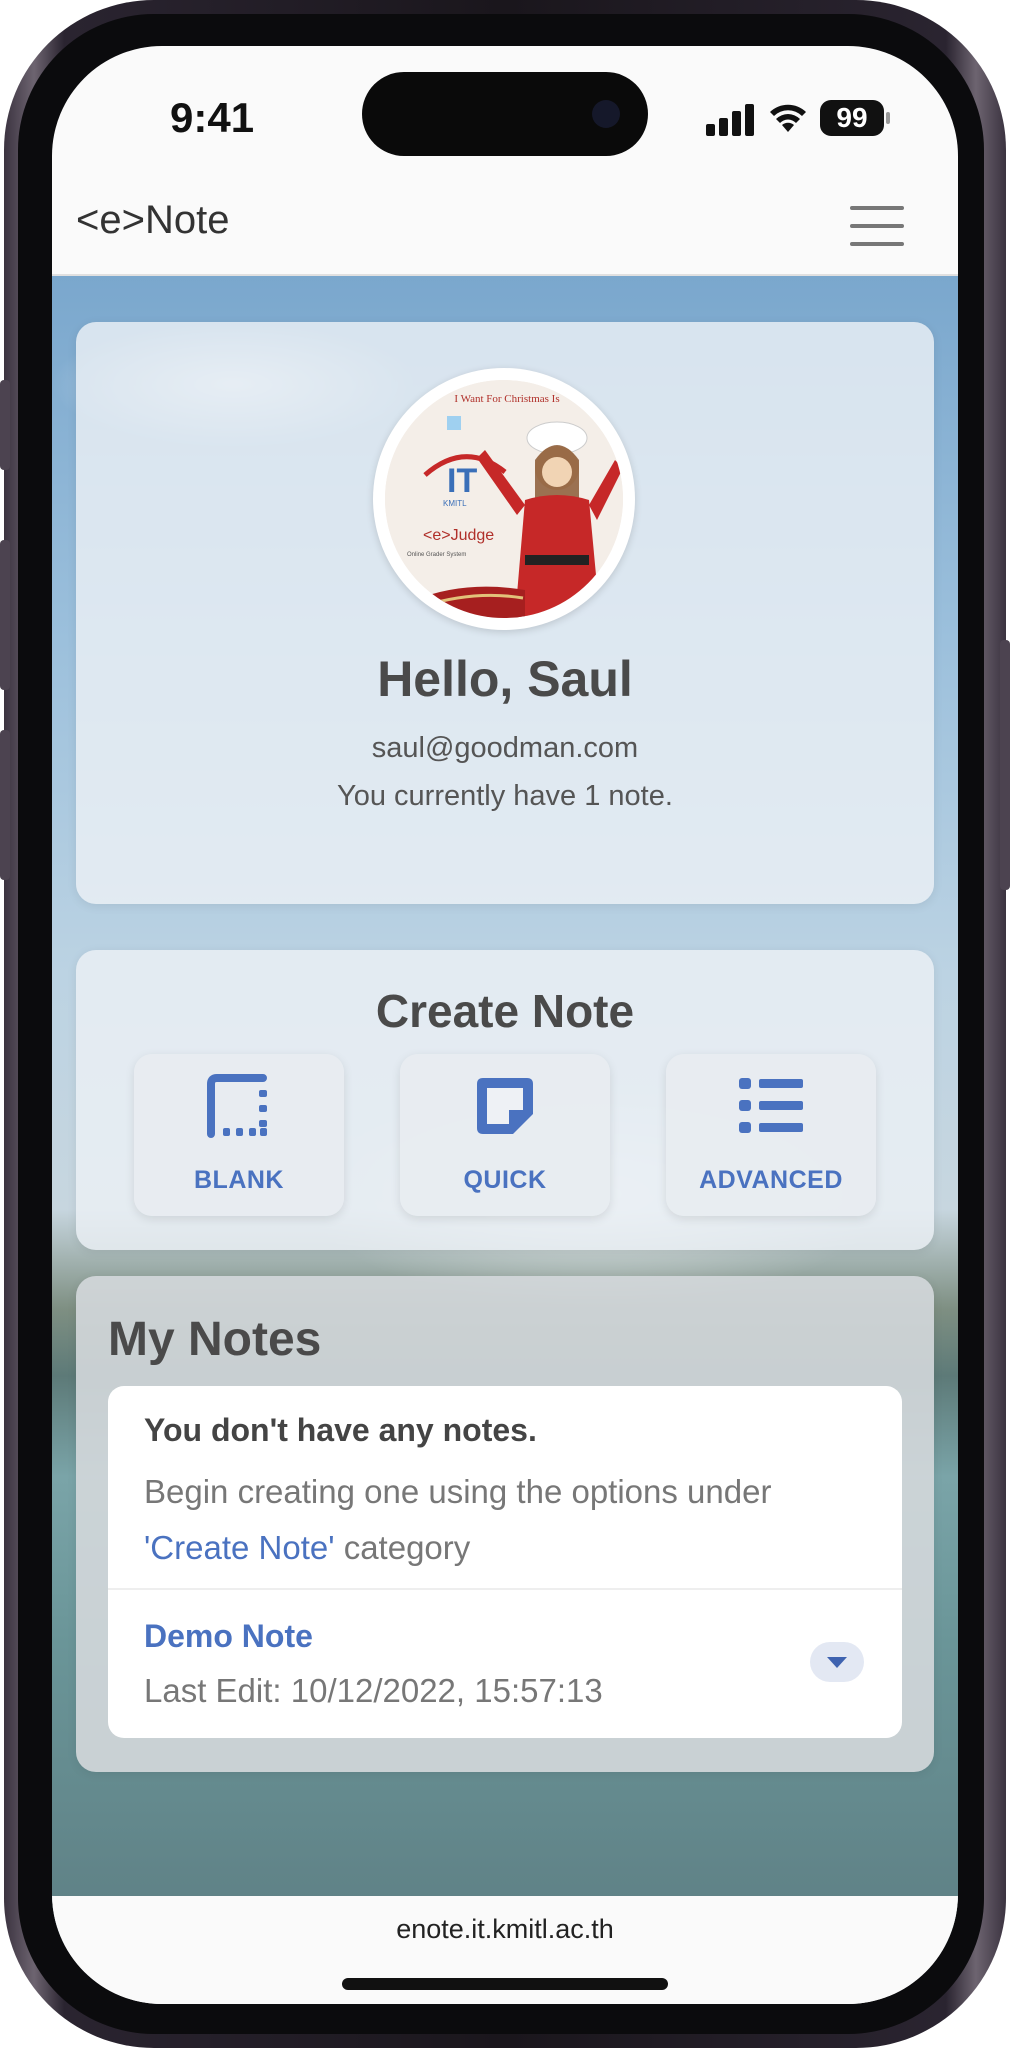 The height and width of the screenshot is (2048, 1010). What do you see at coordinates (505, 1106) in the screenshot?
I see `quick-note-icon` at bounding box center [505, 1106].